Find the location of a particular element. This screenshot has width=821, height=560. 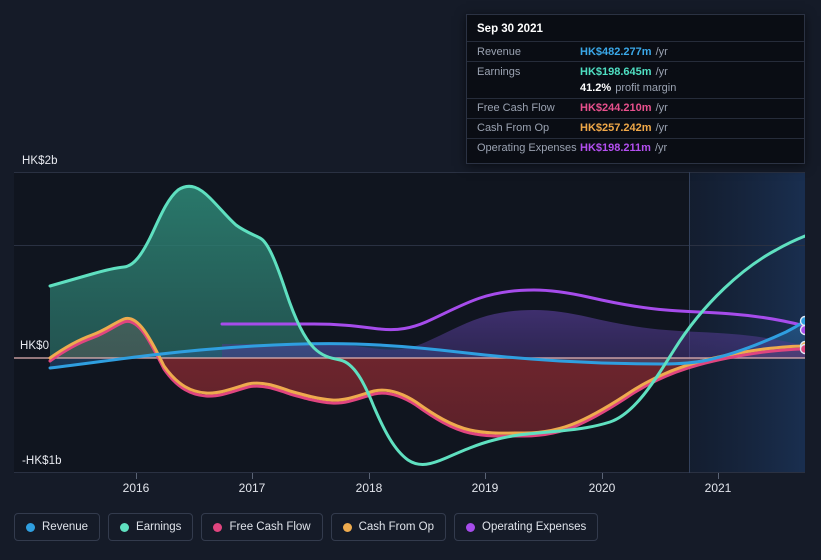

legend-item-revenue: Revenue is located at coordinates (57, 527).